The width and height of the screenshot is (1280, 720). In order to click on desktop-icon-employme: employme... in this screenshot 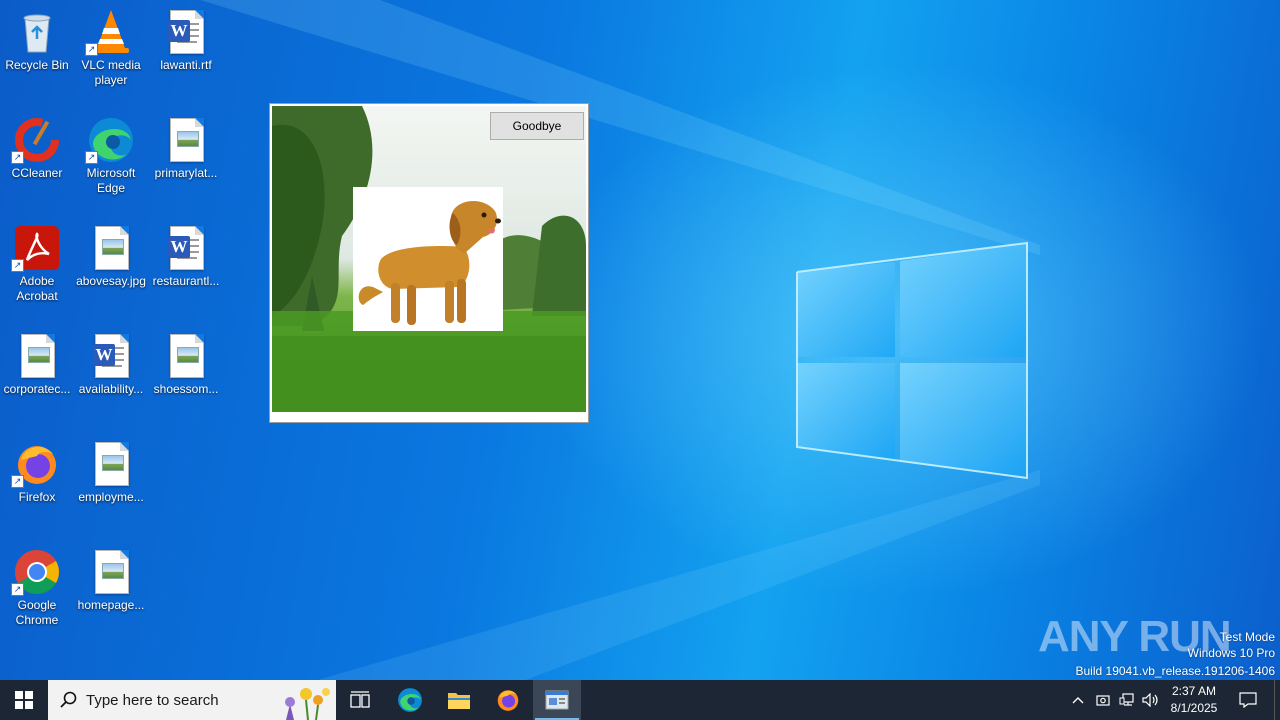, I will do `click(111, 472)`.